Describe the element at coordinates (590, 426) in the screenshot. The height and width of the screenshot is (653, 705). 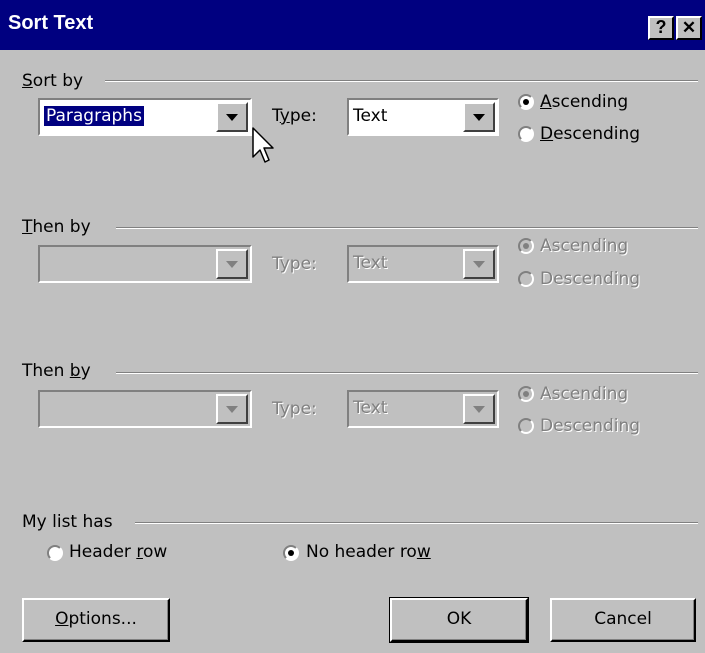
I see `then-by-2-descending-label: Descending` at that location.